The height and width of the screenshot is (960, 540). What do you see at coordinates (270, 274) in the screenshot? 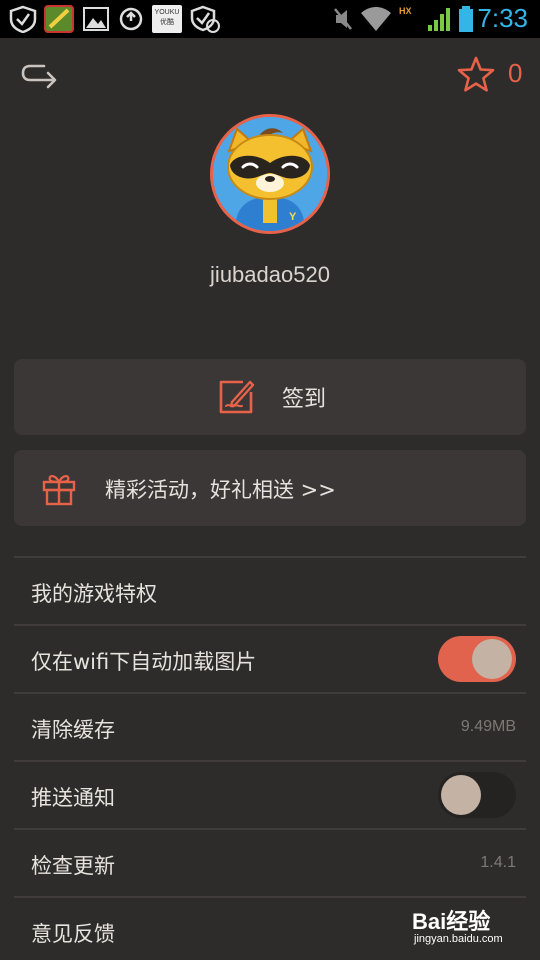
I see `username: jiubadao520` at bounding box center [270, 274].